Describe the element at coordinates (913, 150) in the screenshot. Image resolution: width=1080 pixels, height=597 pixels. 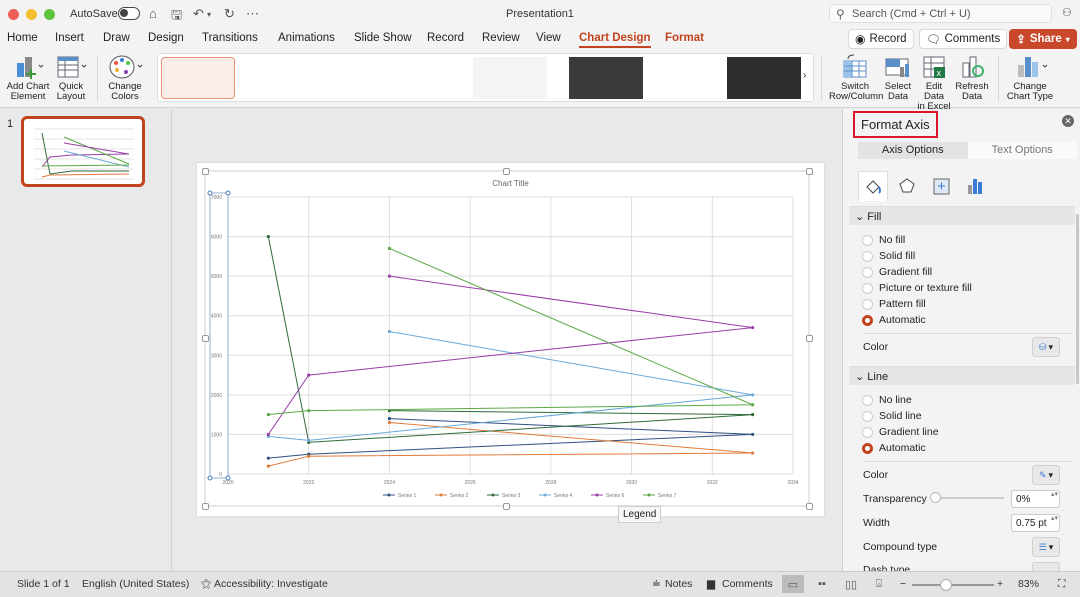
I see `tab-axis-options: Axis Options` at that location.